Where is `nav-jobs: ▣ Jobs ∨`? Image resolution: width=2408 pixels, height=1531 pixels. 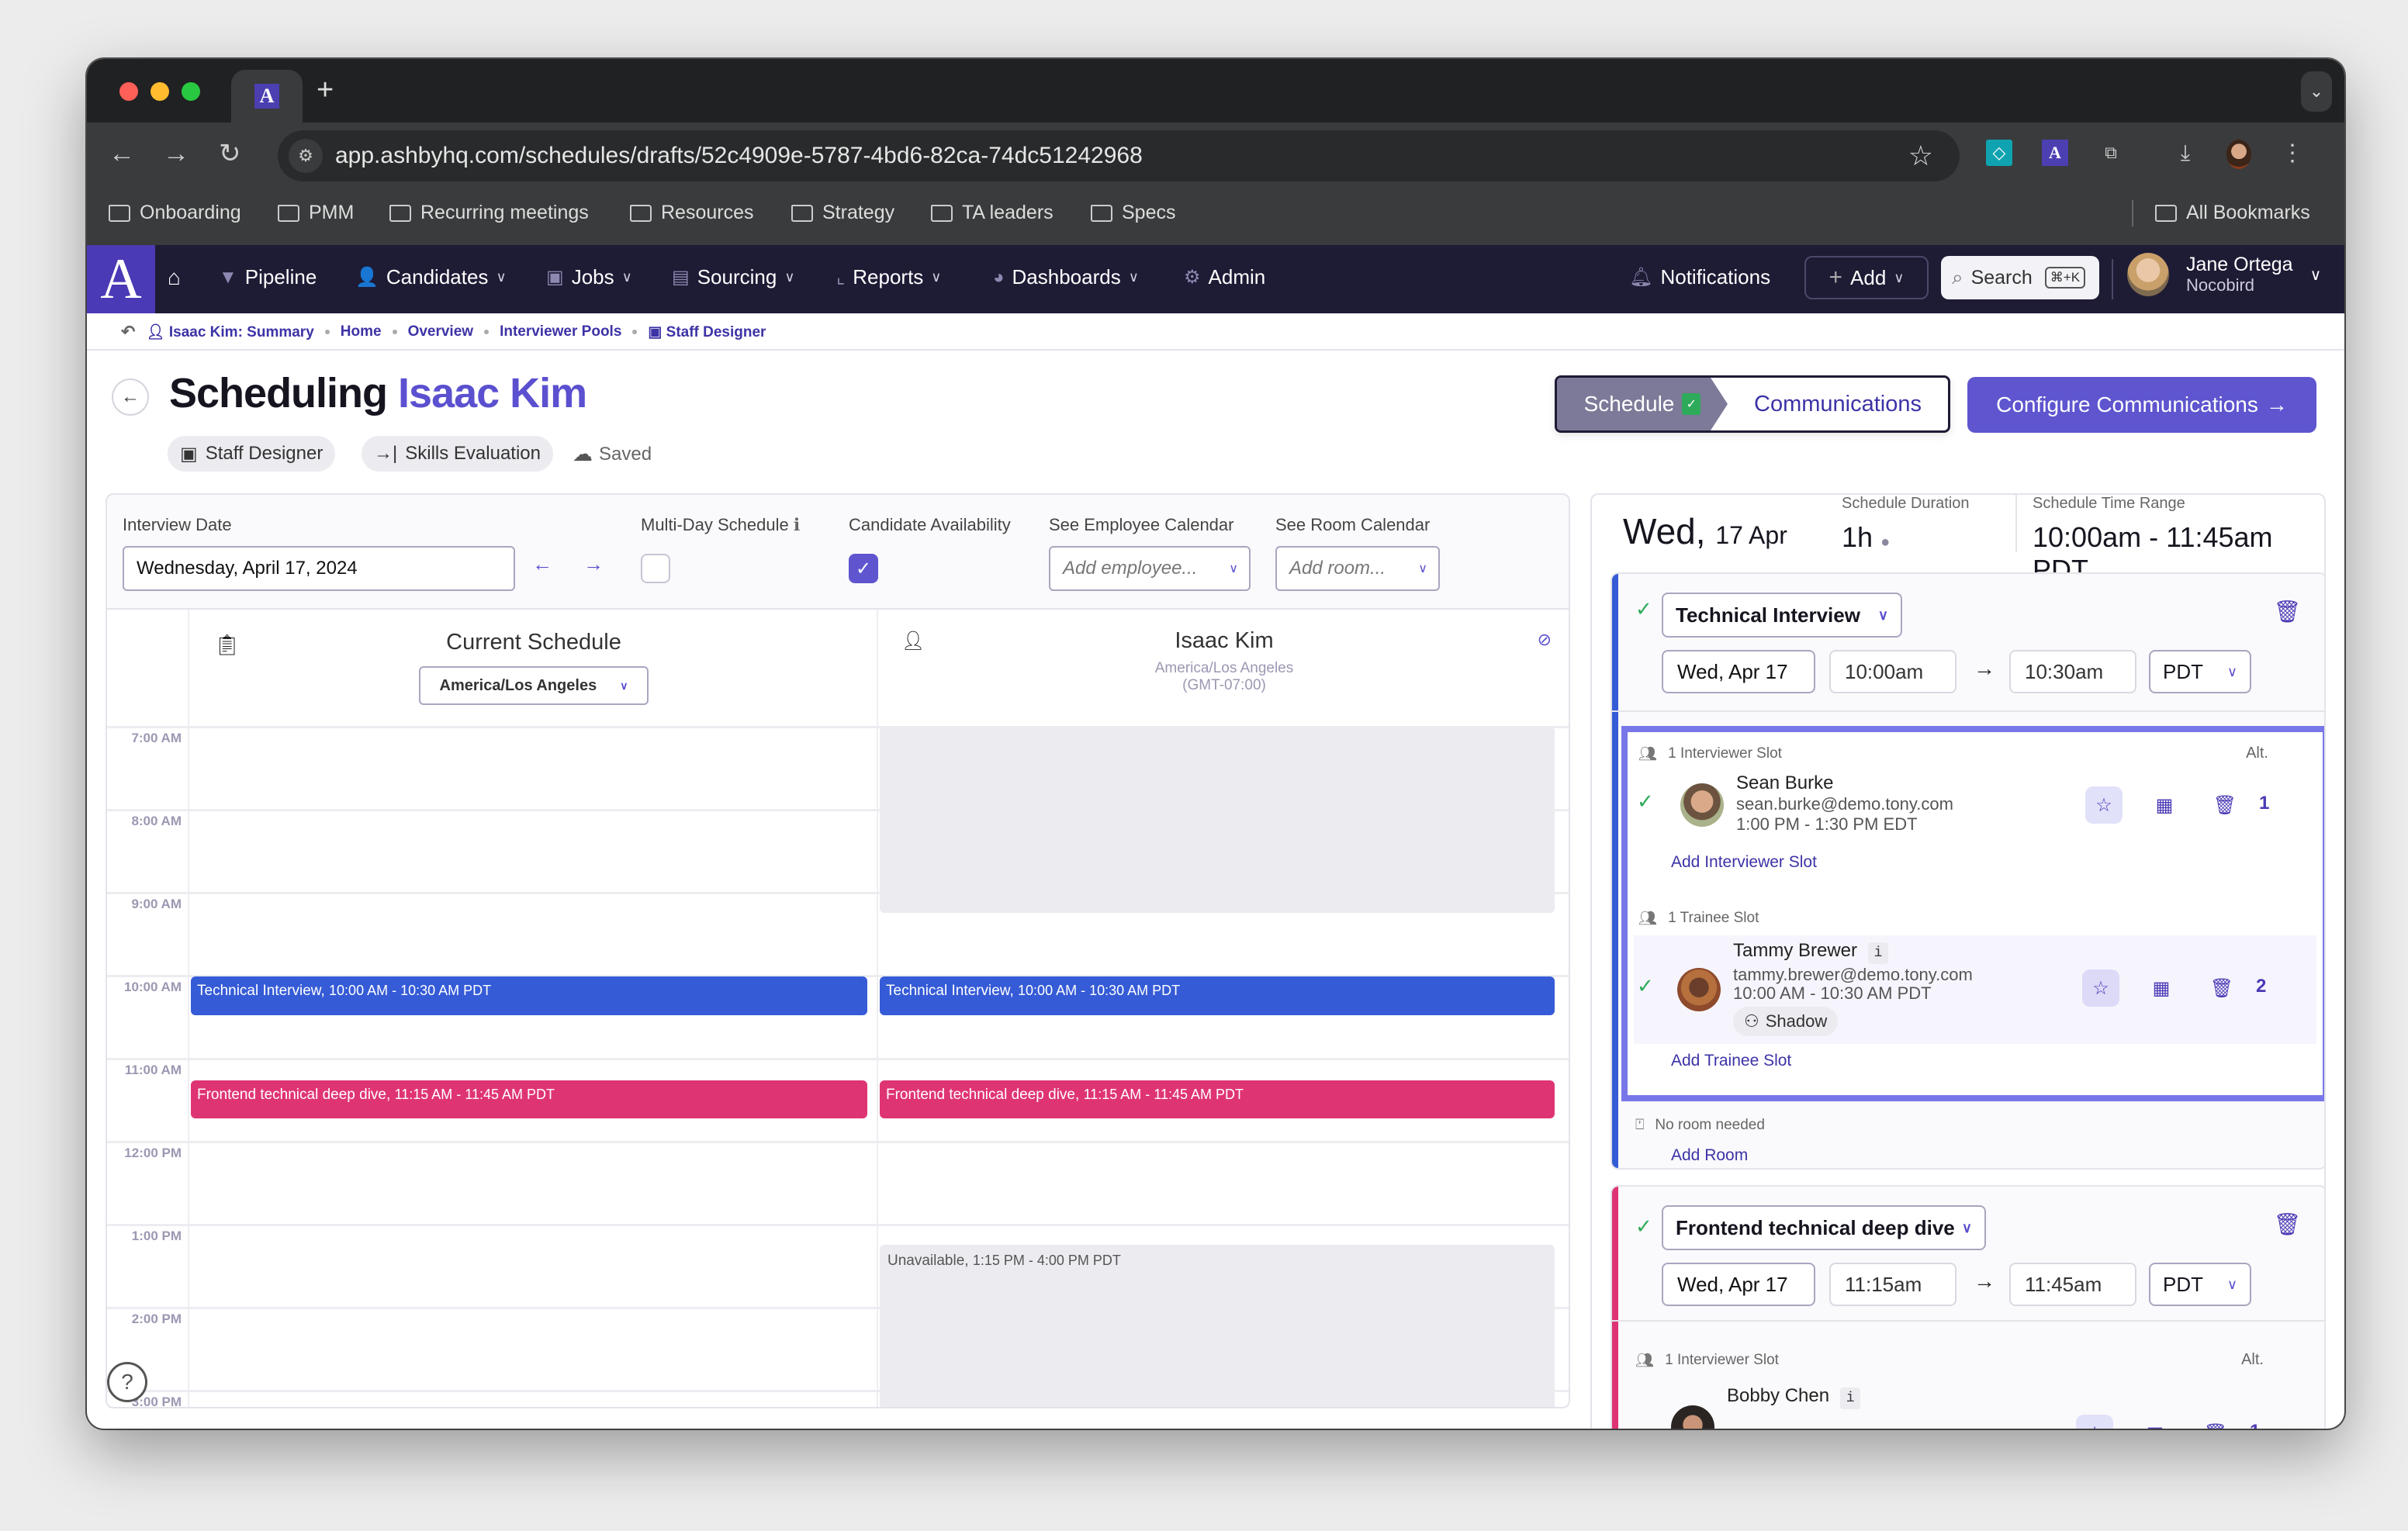 nav-jobs: ▣ Jobs ∨ is located at coordinates (589, 277).